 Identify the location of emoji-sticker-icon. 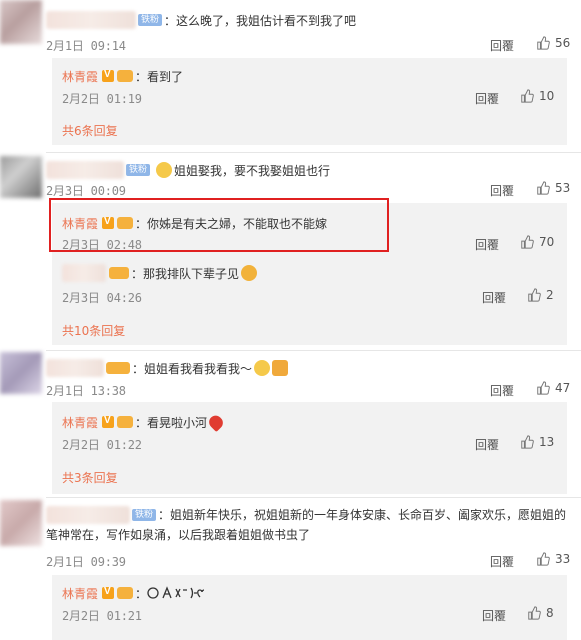
(176, 592).